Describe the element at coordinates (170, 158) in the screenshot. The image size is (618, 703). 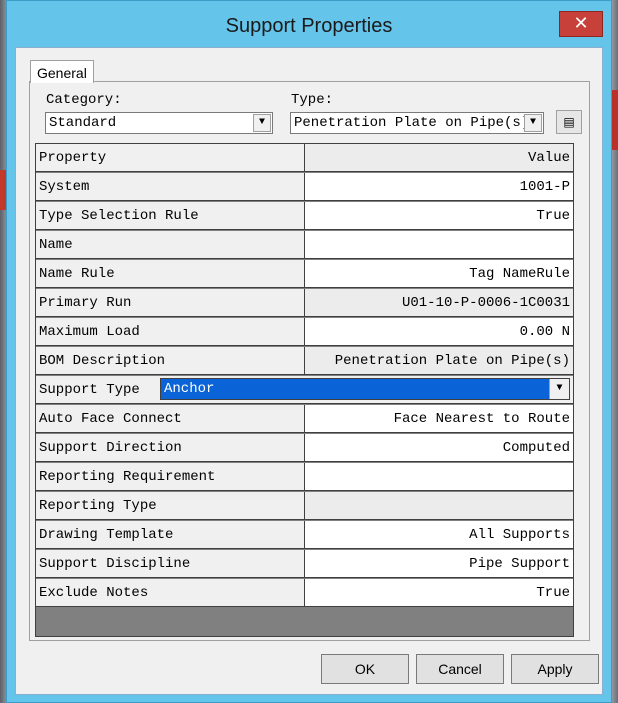
I see `header-property: Property` at that location.